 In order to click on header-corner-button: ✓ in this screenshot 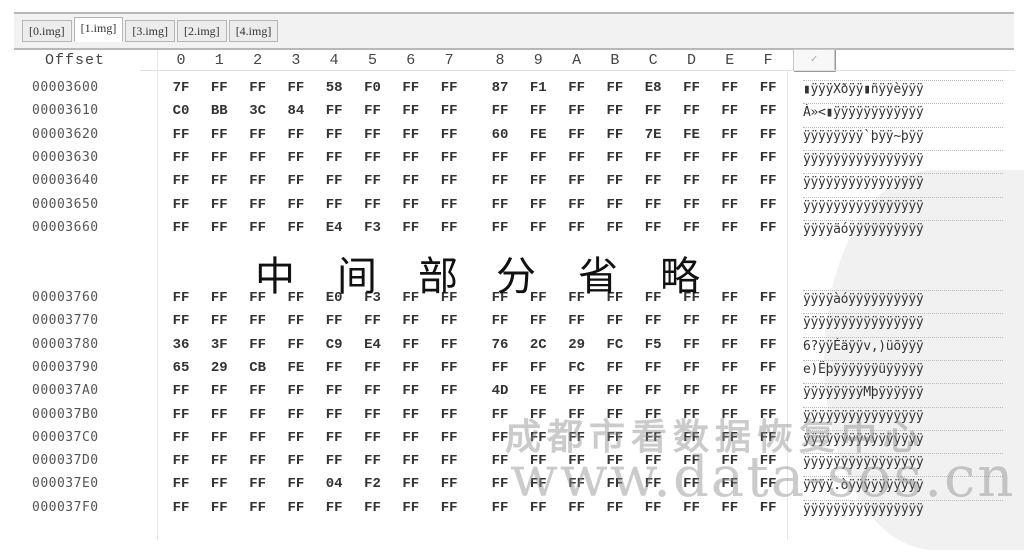, I will do `click(814, 60)`.